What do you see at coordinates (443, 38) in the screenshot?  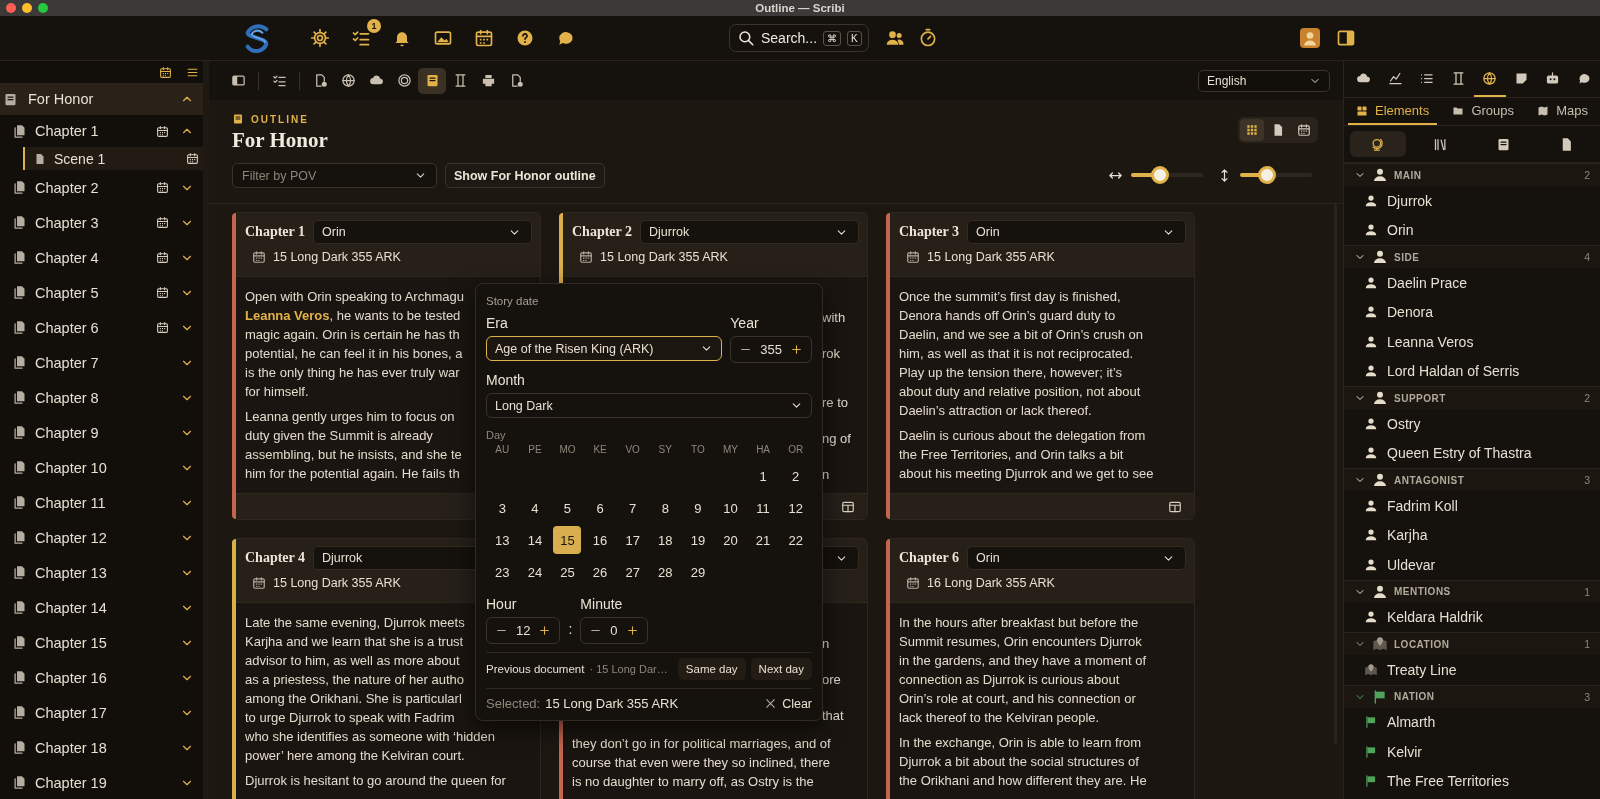 I see `picture-icon` at bounding box center [443, 38].